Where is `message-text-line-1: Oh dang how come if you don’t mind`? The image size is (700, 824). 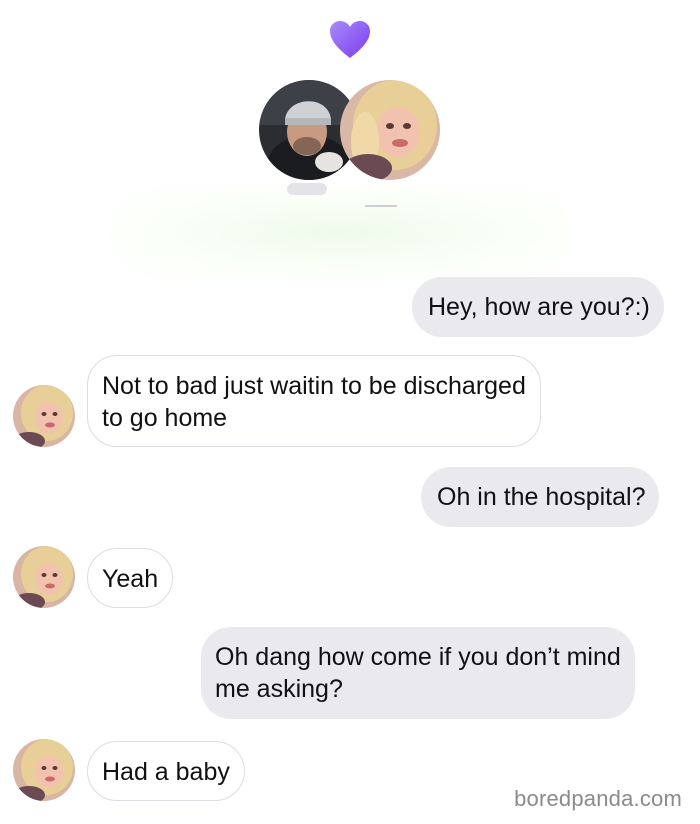
message-text-line-1: Oh dang how come if you don’t mind is located at coordinates (418, 657).